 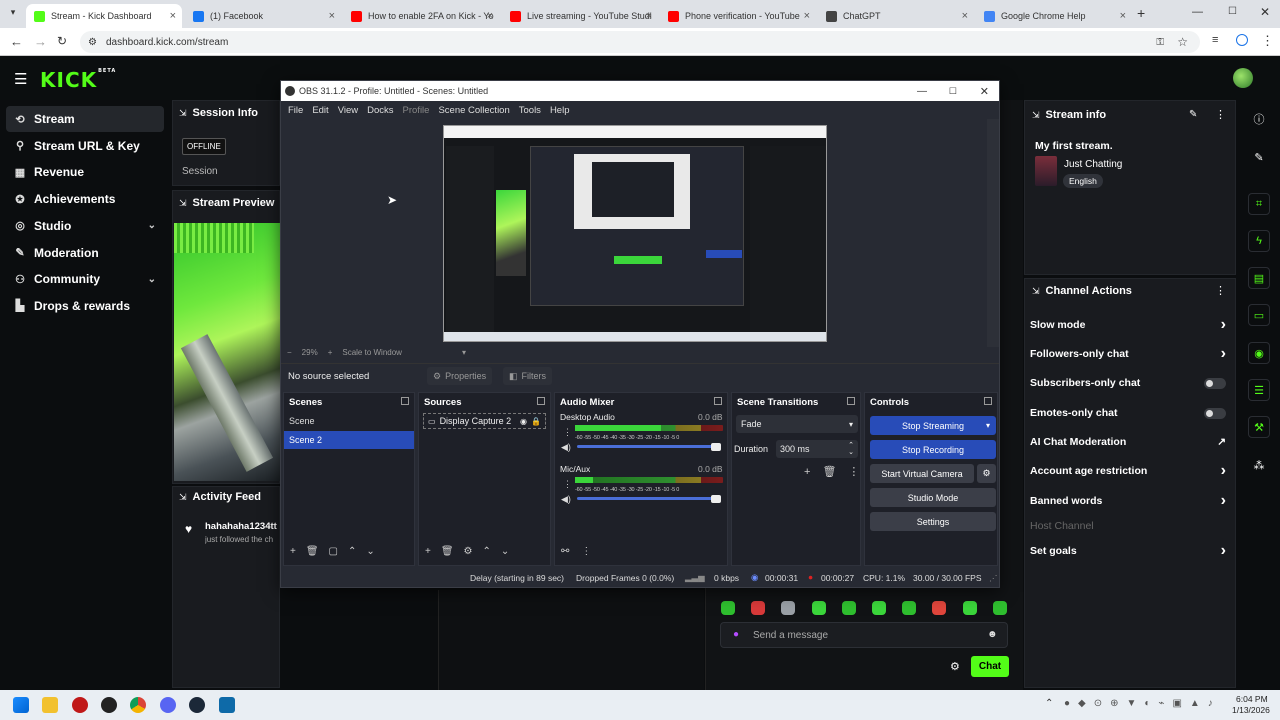 I want to click on sidebar-item-revenue: ▦ Revenue, so click(x=85, y=172).